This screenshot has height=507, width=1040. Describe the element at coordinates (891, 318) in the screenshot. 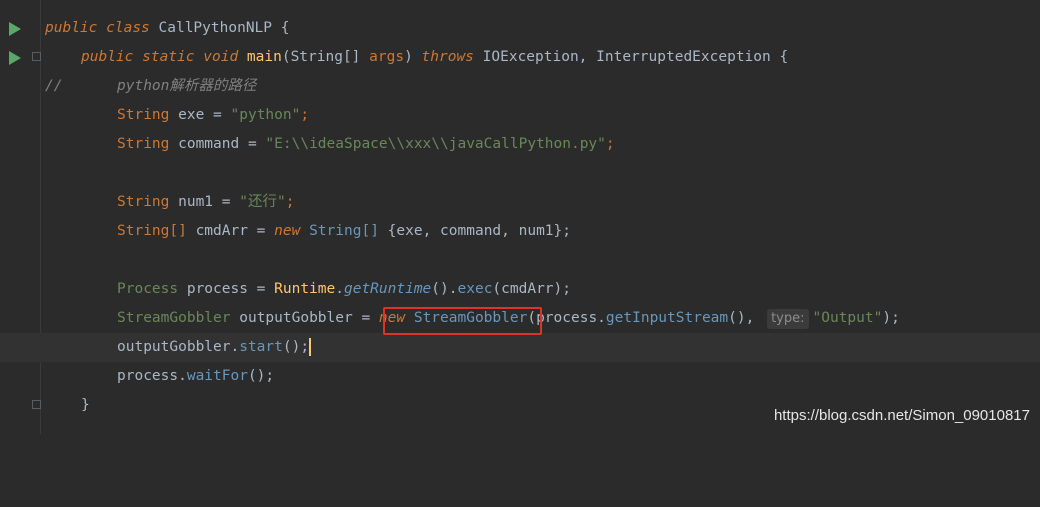

I see `code-text: );` at that location.